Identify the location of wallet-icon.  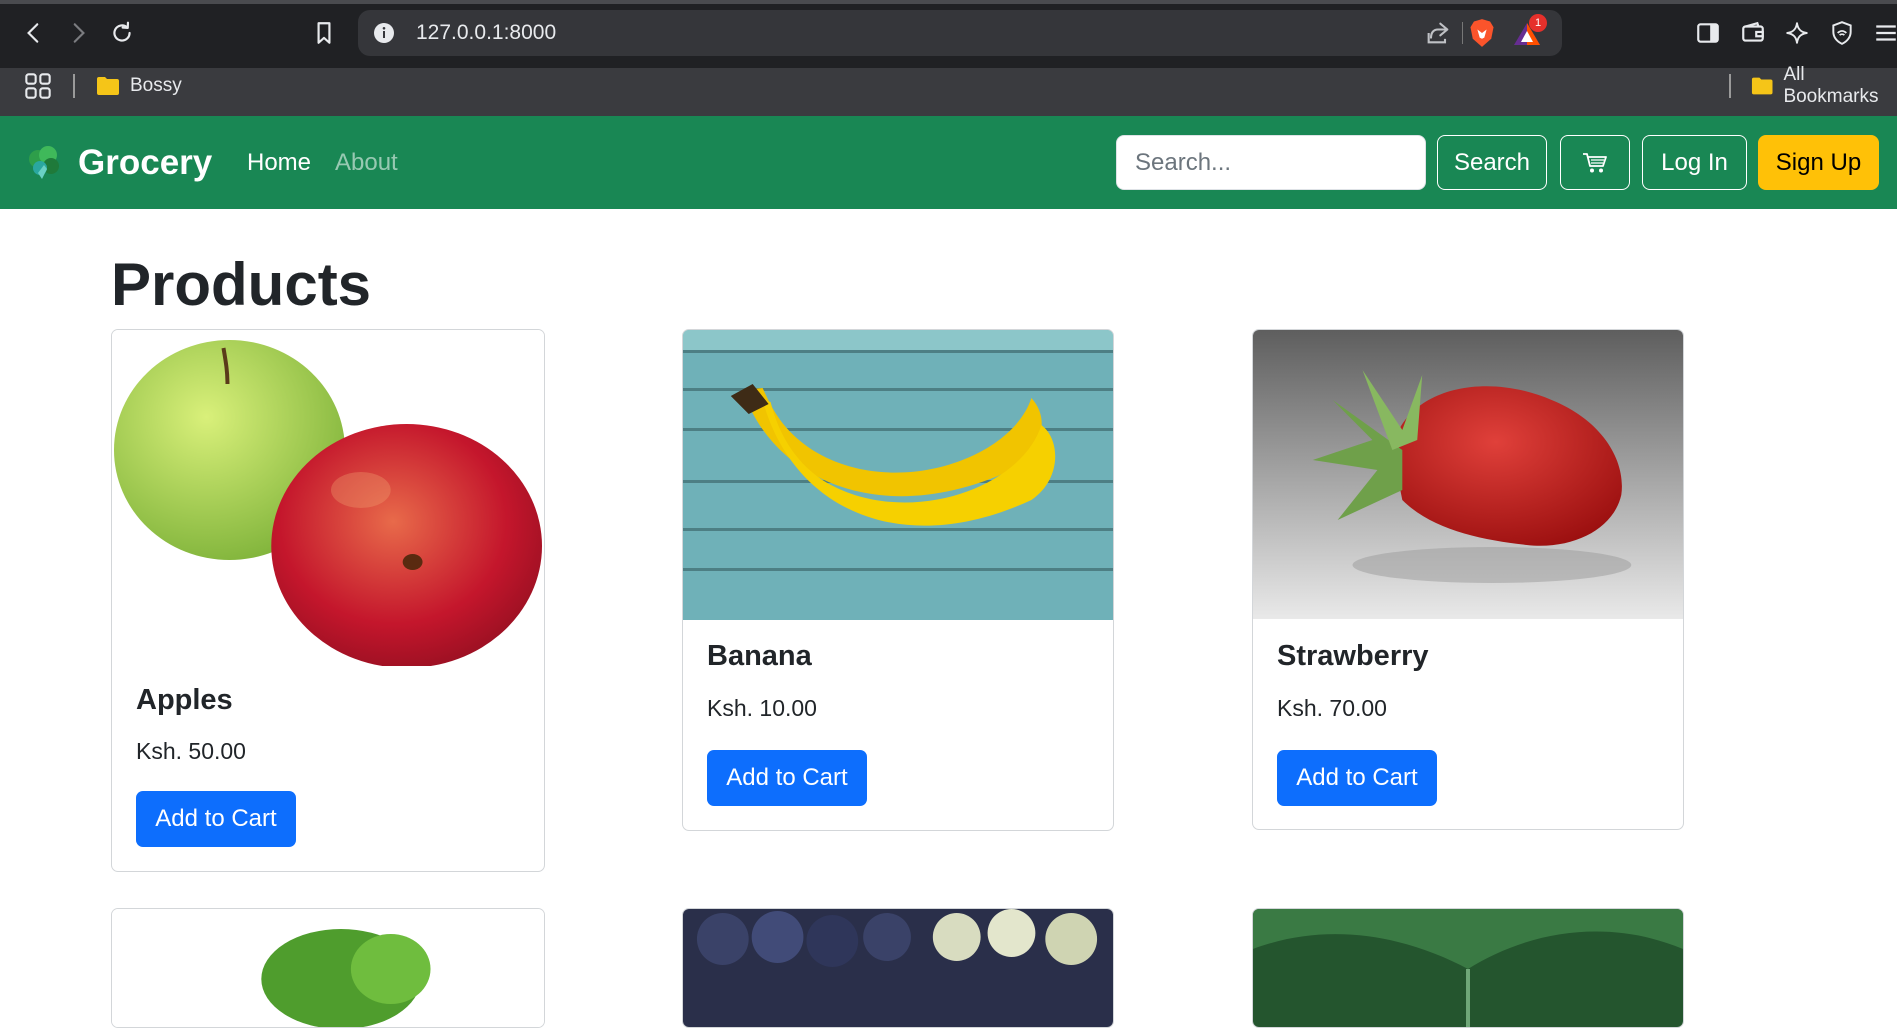
(1753, 31).